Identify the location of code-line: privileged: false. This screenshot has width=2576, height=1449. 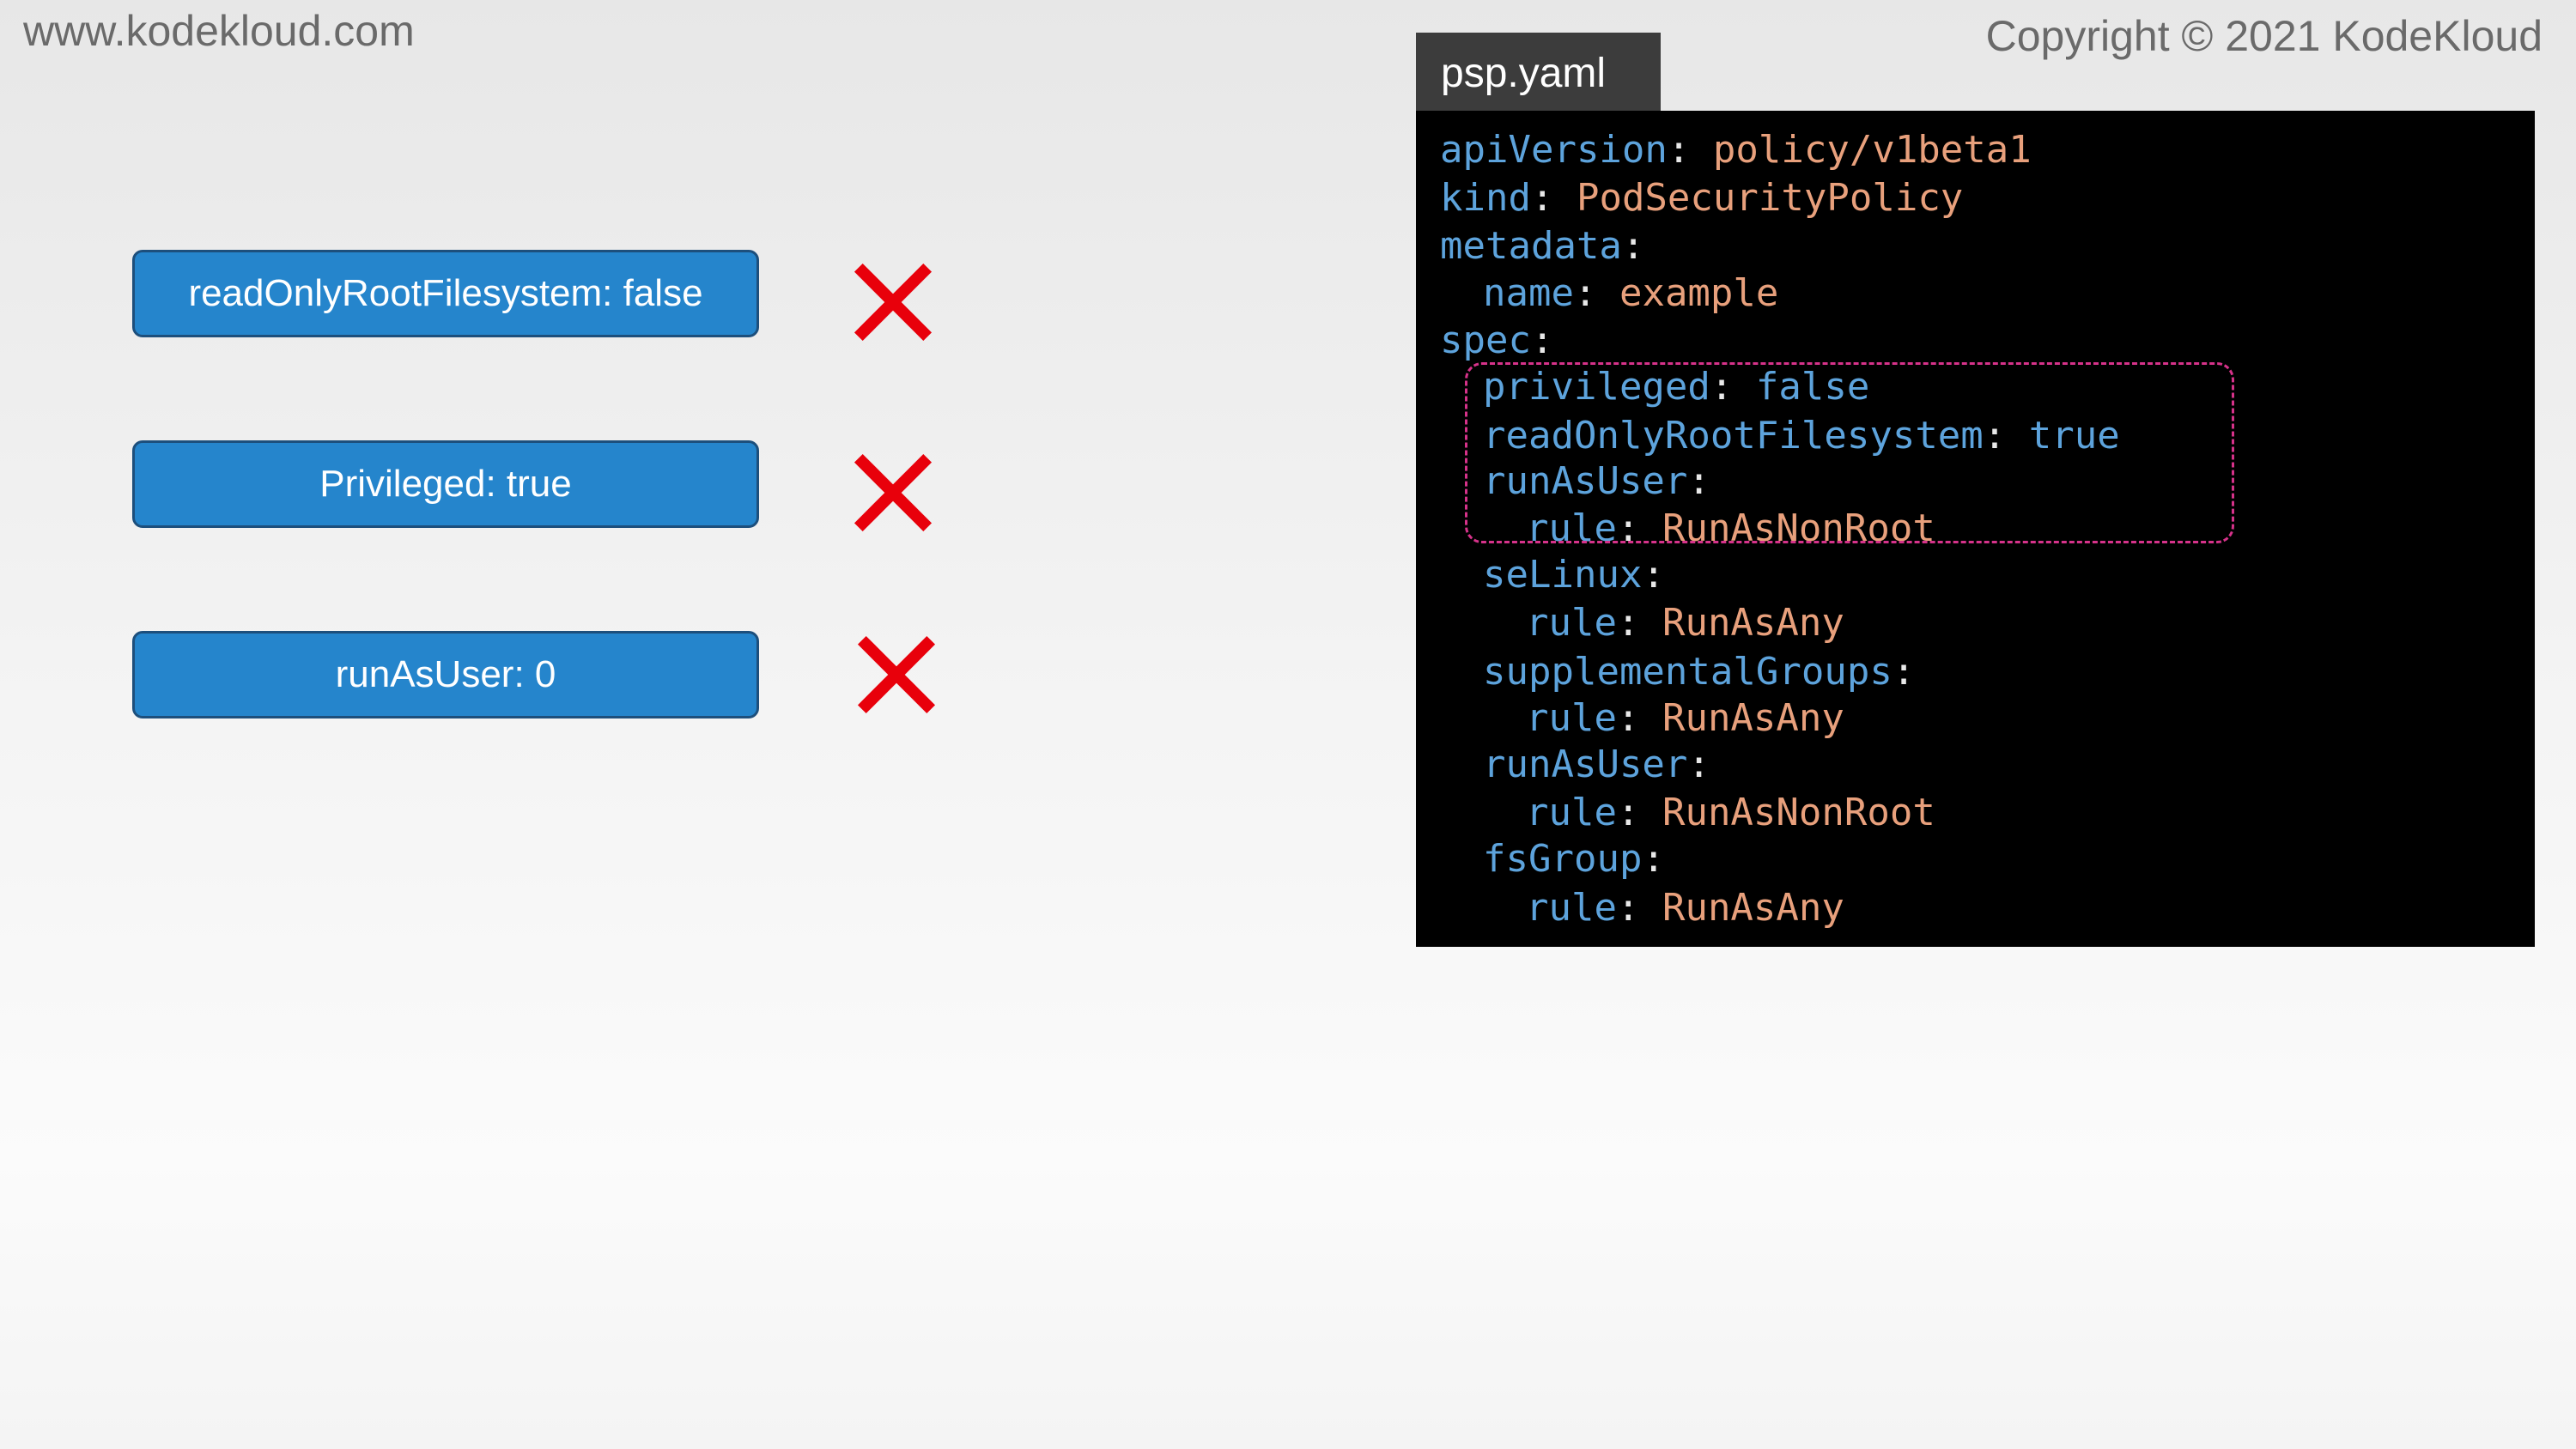
(1676, 387).